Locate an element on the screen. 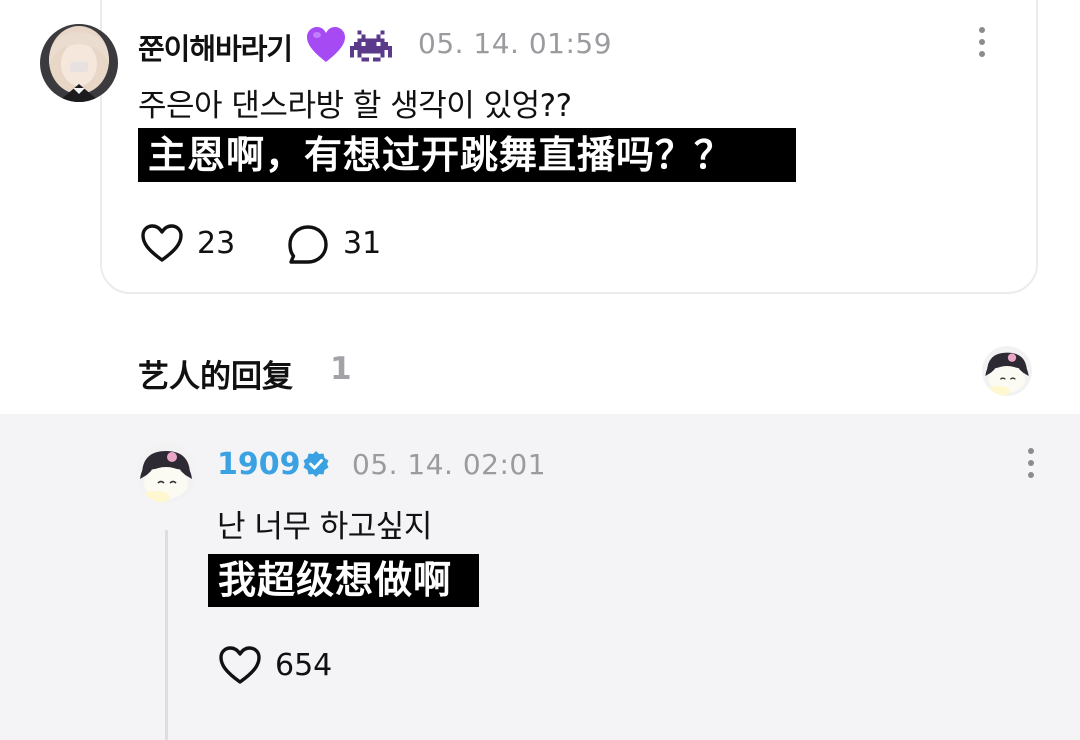 This screenshot has width=1080, height=740. post-like-count: 23 is located at coordinates (216, 243).